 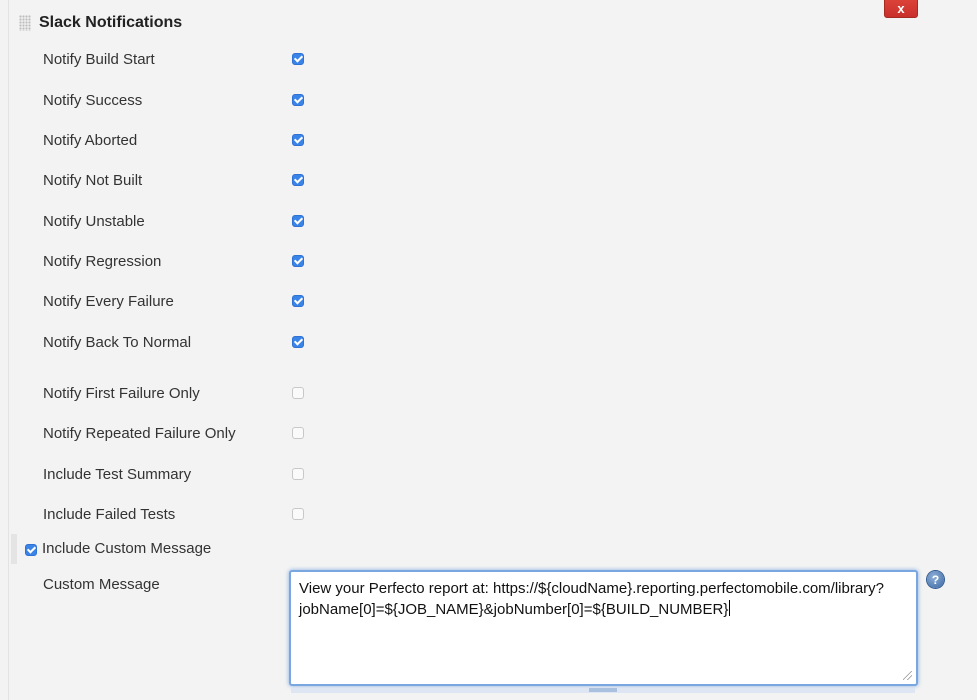 What do you see at coordinates (200, 59) in the screenshot?
I see `option-notify-build-start: Notify Build Start` at bounding box center [200, 59].